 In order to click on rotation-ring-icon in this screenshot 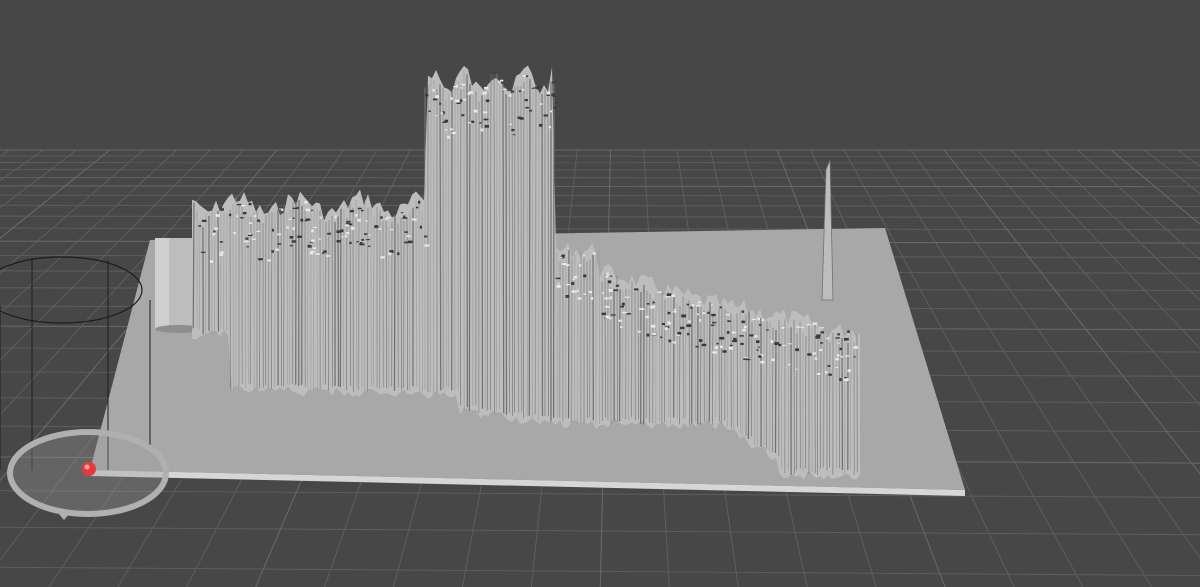, I will do `click(88, 474)`.